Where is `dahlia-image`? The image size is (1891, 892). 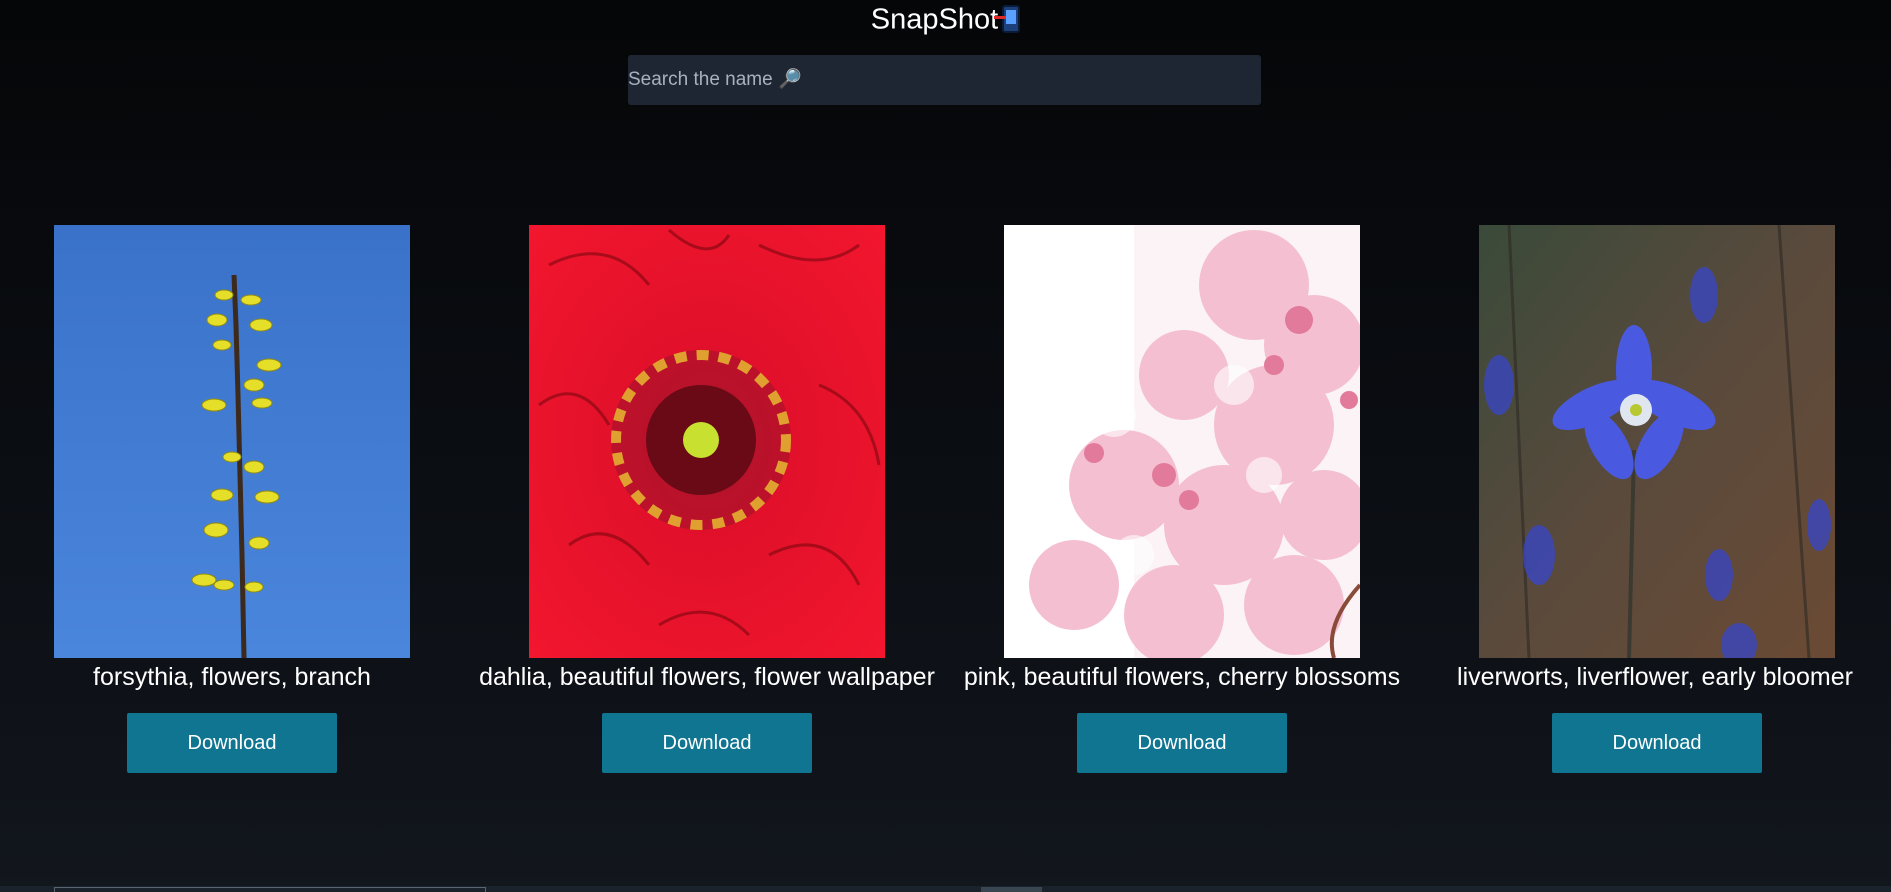
dahlia-image is located at coordinates (707, 441).